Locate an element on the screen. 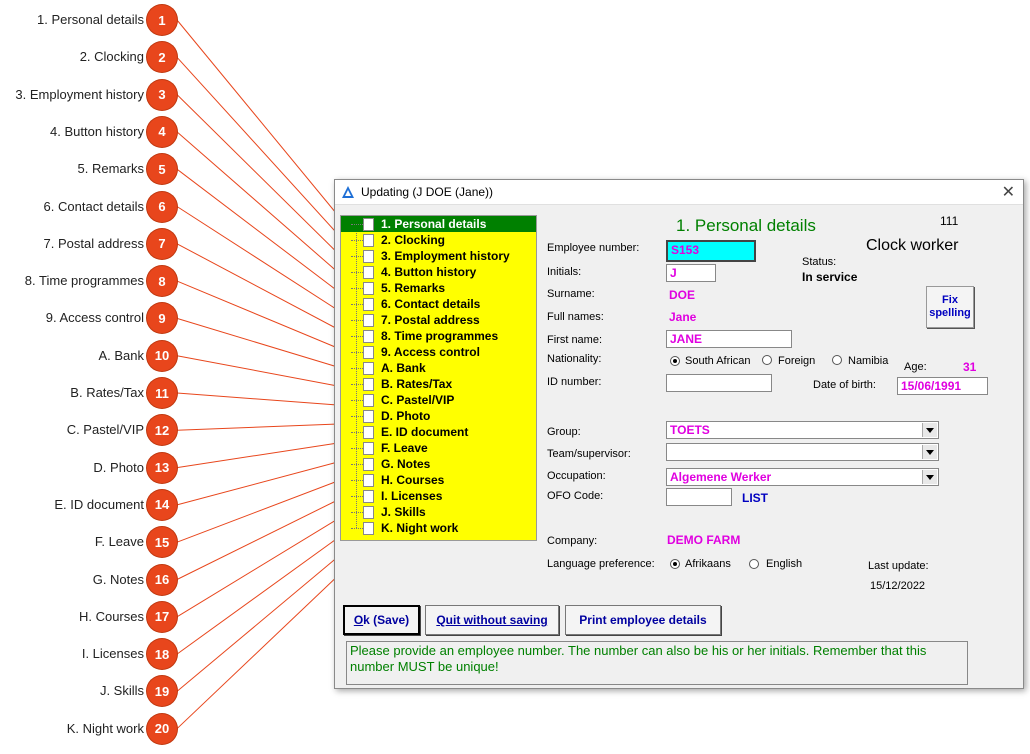  worker-type: Clock worker is located at coordinates (912, 245).